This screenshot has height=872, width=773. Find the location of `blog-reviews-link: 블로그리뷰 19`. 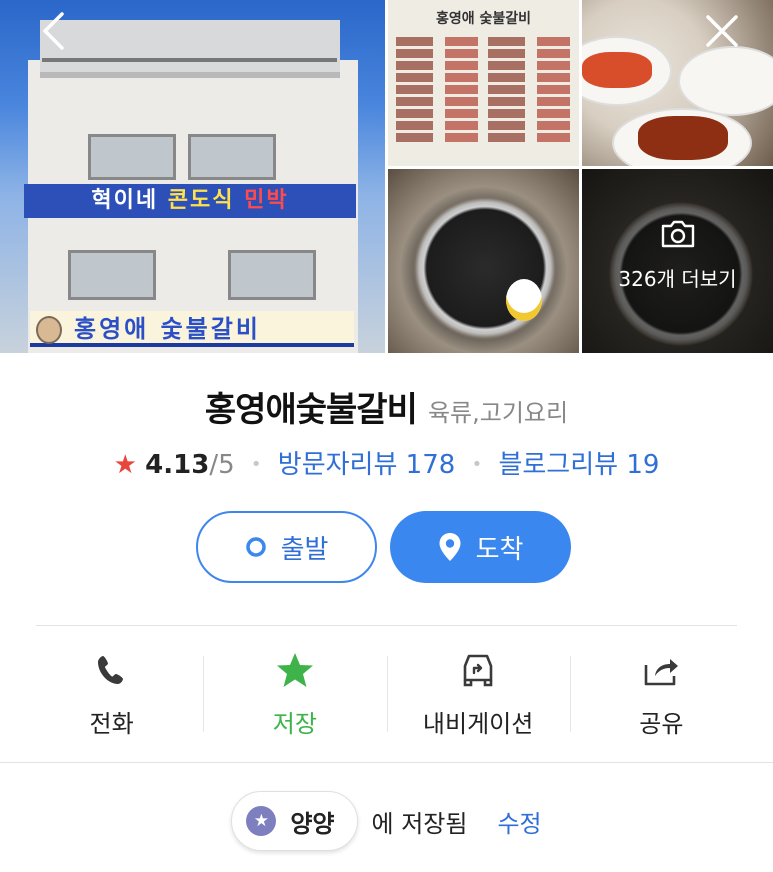

blog-reviews-link: 블로그리뷰 19 is located at coordinates (578, 465).